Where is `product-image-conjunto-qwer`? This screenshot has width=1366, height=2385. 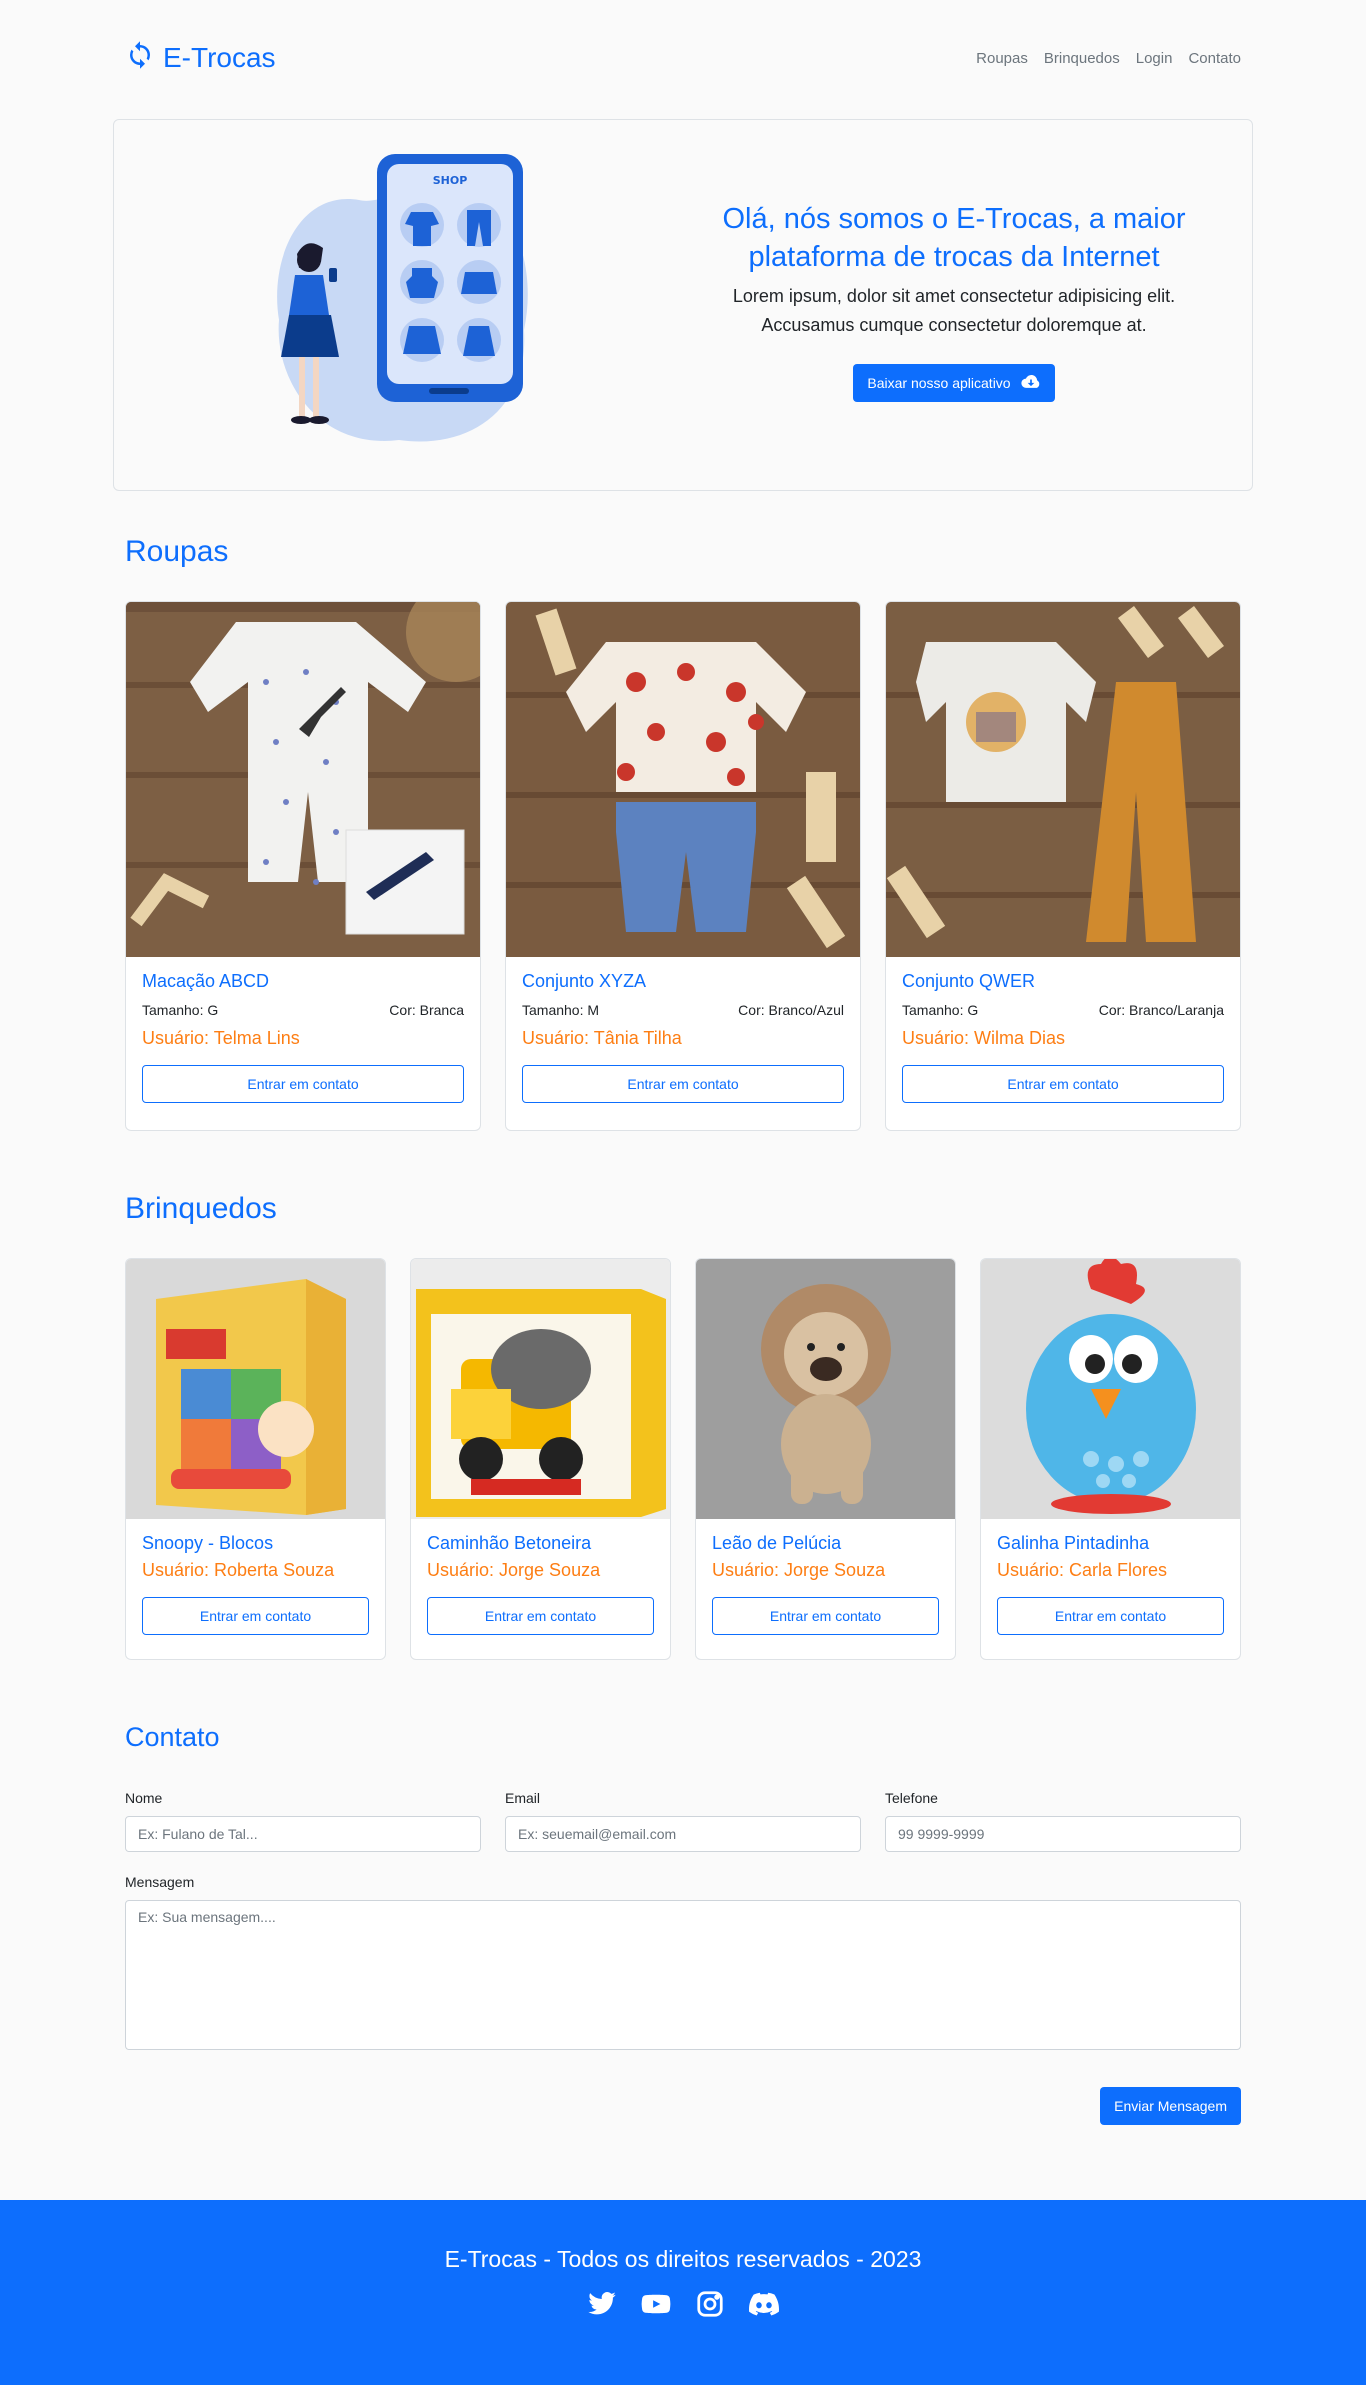
product-image-conjunto-qwer is located at coordinates (1063, 779).